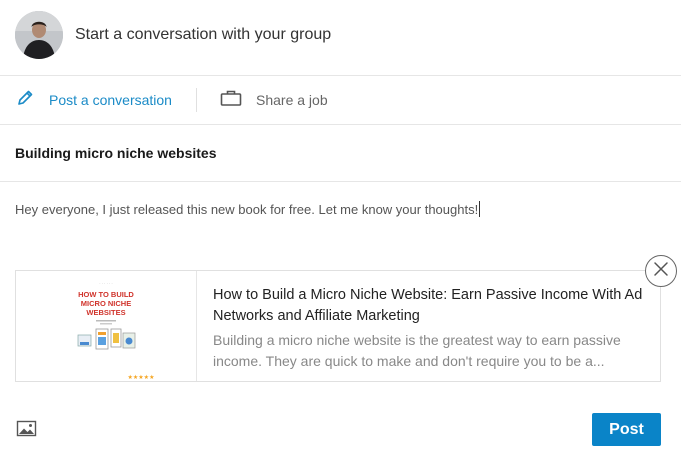 The width and height of the screenshot is (681, 464). What do you see at coordinates (25, 100) in the screenshot?
I see `pencil-icon` at bounding box center [25, 100].